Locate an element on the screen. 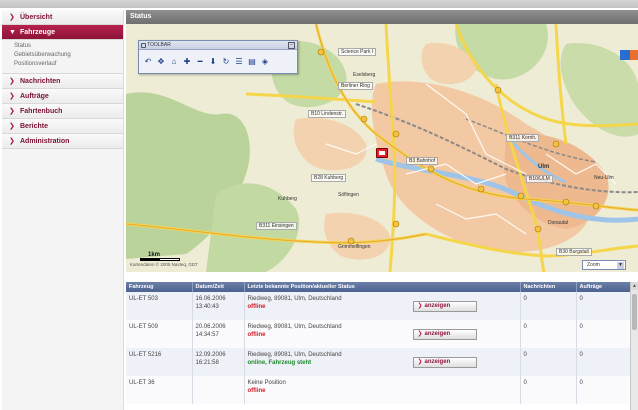 This screenshot has width=638, height=410. print-icon: ▤ is located at coordinates (252, 61).